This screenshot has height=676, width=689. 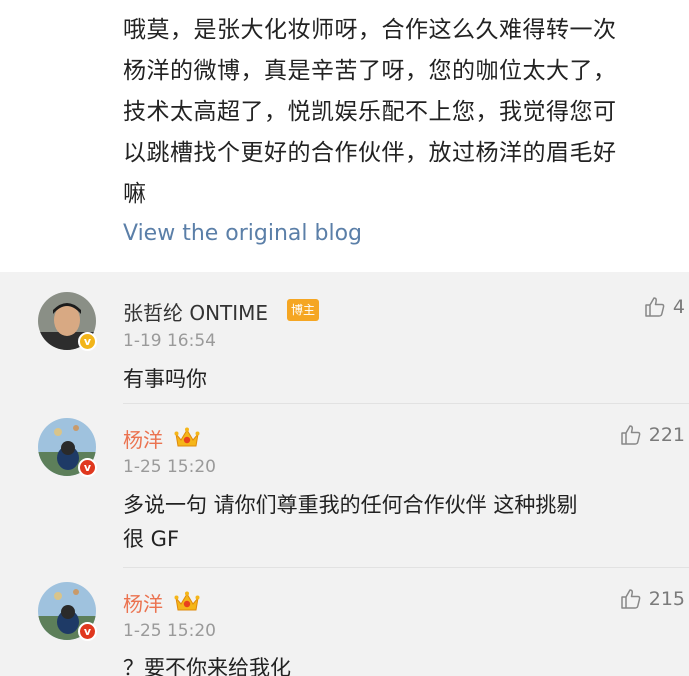 I want to click on comment-time: 1-19 16:54, so click(x=169, y=341).